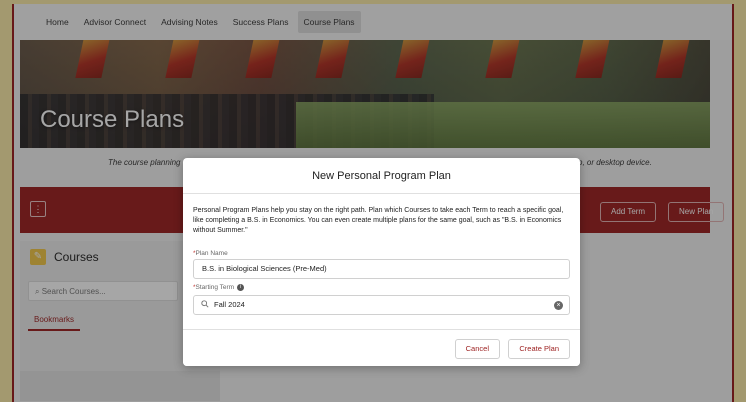 The image size is (746, 402). Describe the element at coordinates (539, 349) in the screenshot. I see `create-plan-button: Create Plan` at that location.